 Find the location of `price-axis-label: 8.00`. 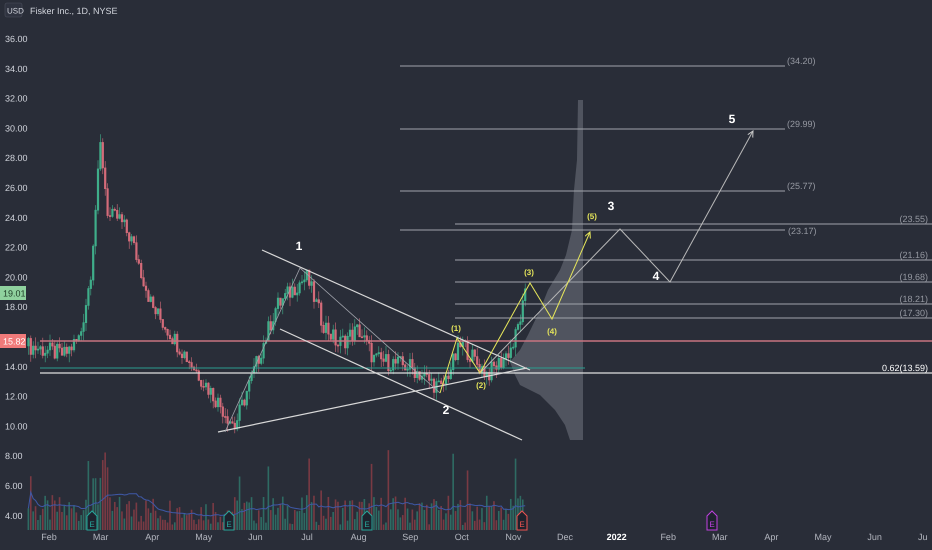

price-axis-label: 8.00 is located at coordinates (14, 456).